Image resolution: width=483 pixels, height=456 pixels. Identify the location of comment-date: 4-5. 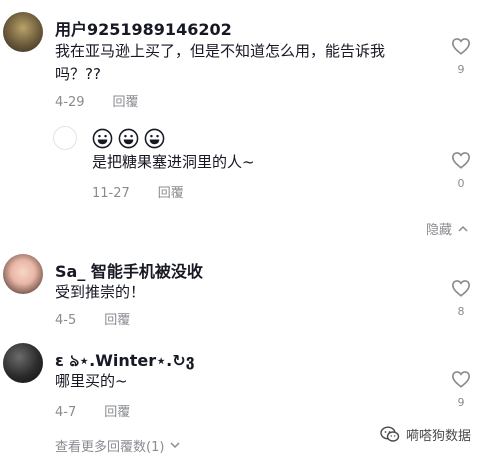
(66, 320).